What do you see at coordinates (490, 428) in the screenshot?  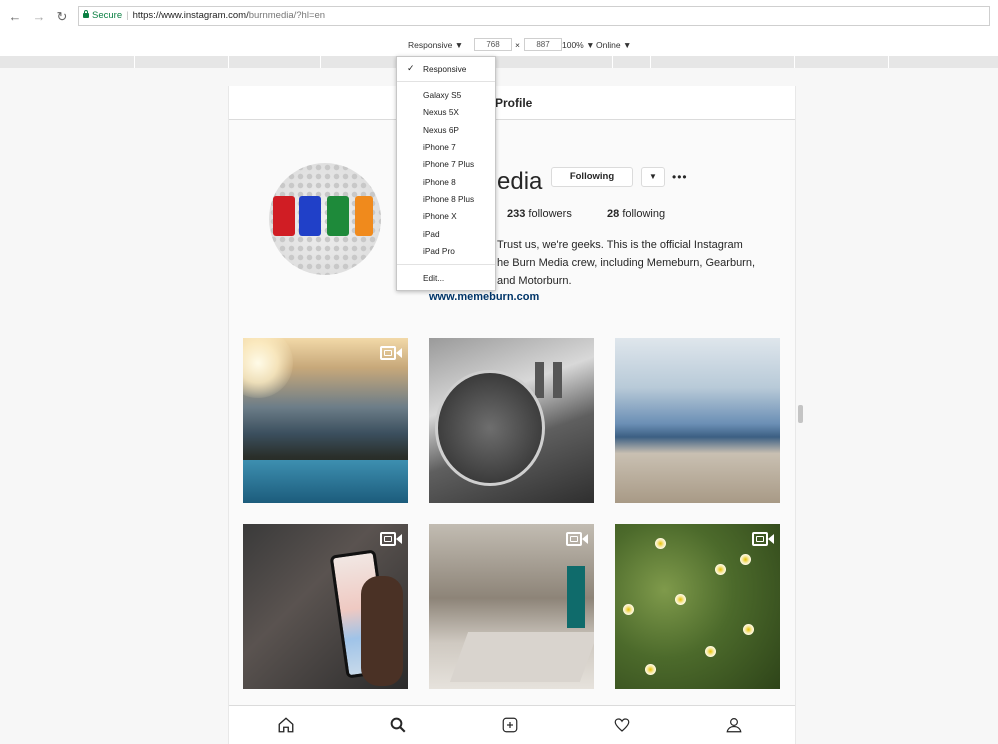 I see `photo-sign` at bounding box center [490, 428].